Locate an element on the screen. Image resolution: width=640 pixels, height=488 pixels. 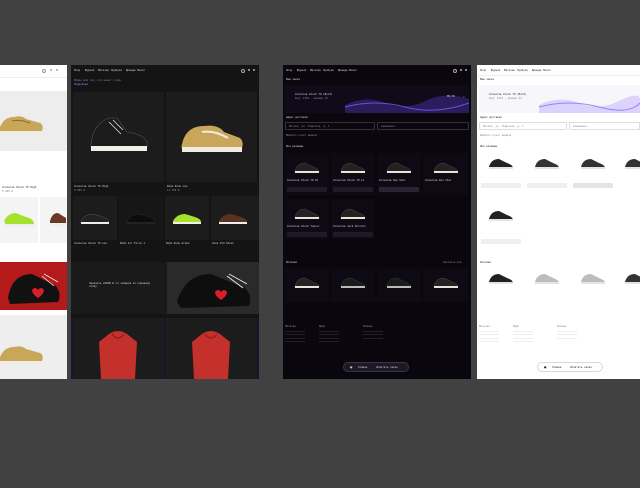
order-sub: Код: 1234 · размер 42 is located at coordinates (505, 98).